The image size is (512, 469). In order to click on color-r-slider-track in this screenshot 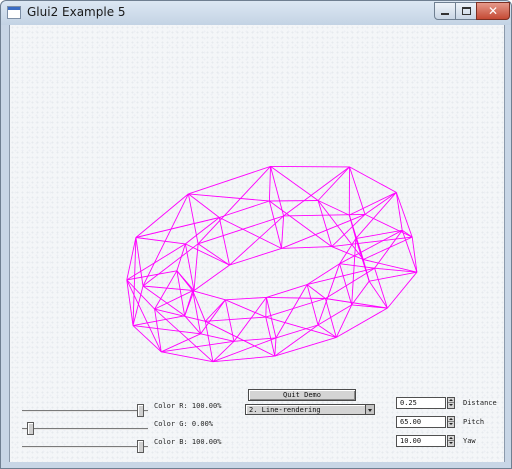, I will do `click(85, 411)`.